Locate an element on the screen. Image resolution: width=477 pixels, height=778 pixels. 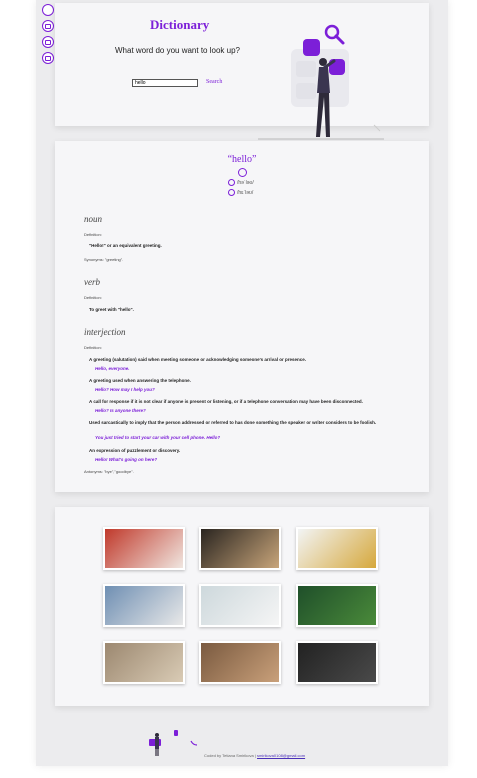
chat-icon is located at coordinates (48, 58).